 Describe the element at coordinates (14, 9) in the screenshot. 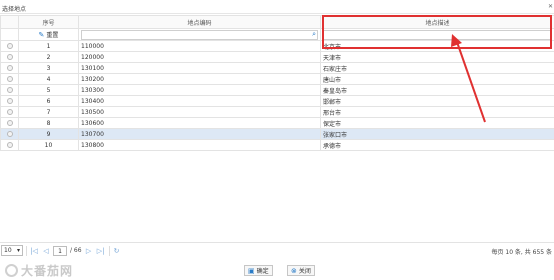

I see `dialog-title: 选择地点` at that location.